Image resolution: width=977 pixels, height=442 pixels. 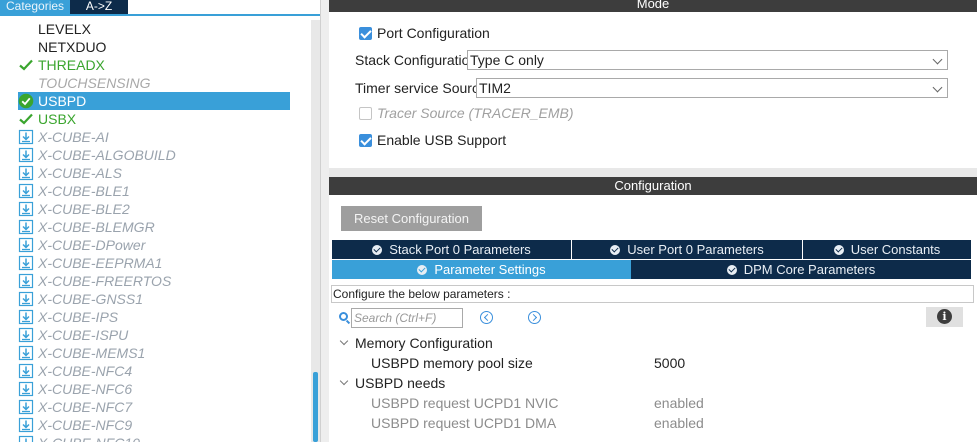 I want to click on config-tabs-row-2: Parameter Settings DPM Core Parameters, so click(x=651, y=269).